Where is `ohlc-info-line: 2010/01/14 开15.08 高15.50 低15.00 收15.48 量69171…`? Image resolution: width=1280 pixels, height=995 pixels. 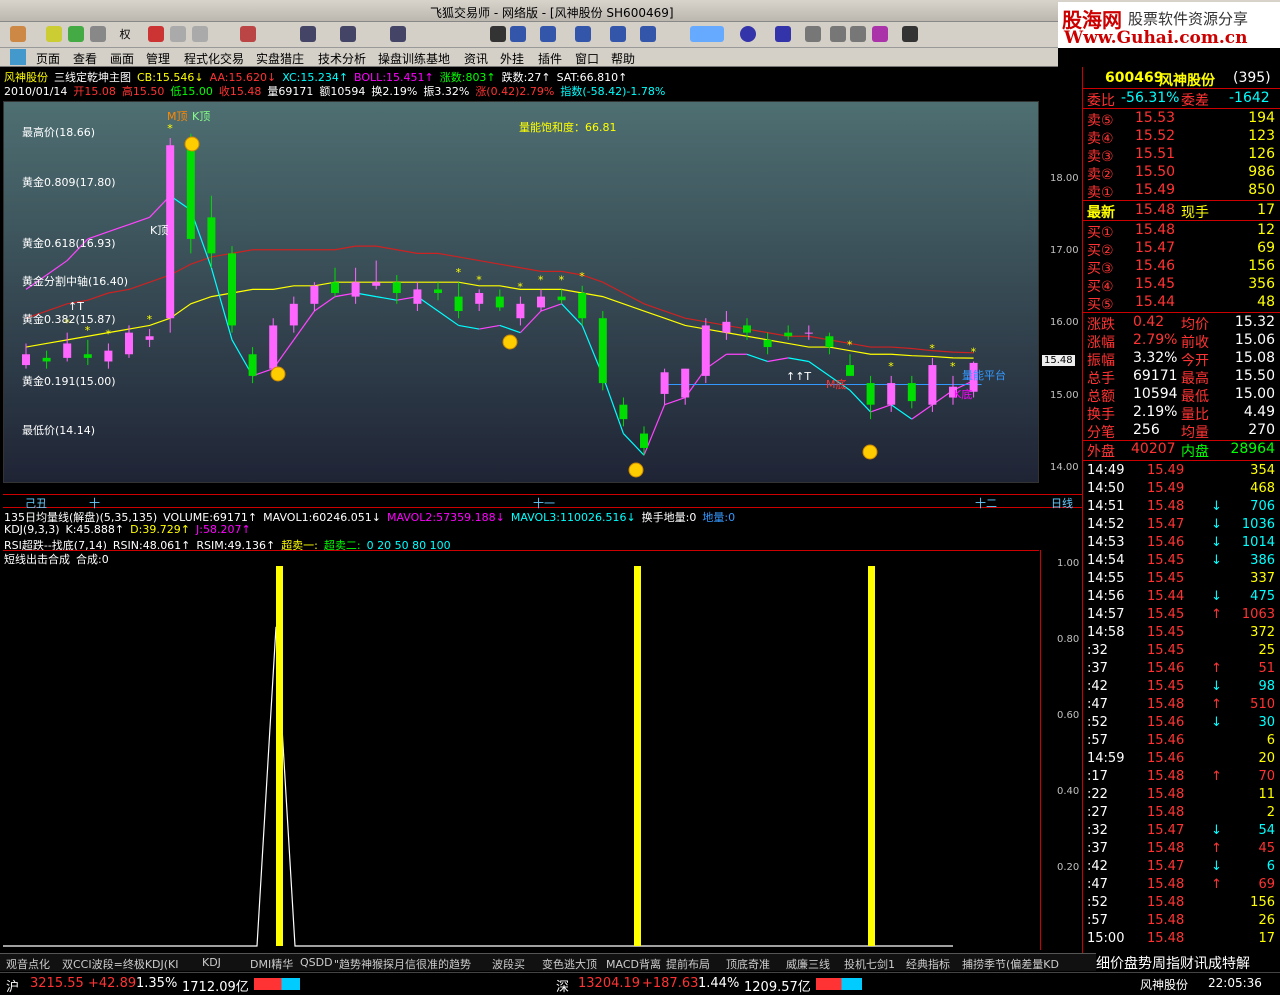 ohlc-info-line: 2010/01/14 开15.08 高15.50 低15.00 收15.48 量69171… is located at coordinates (337, 91).